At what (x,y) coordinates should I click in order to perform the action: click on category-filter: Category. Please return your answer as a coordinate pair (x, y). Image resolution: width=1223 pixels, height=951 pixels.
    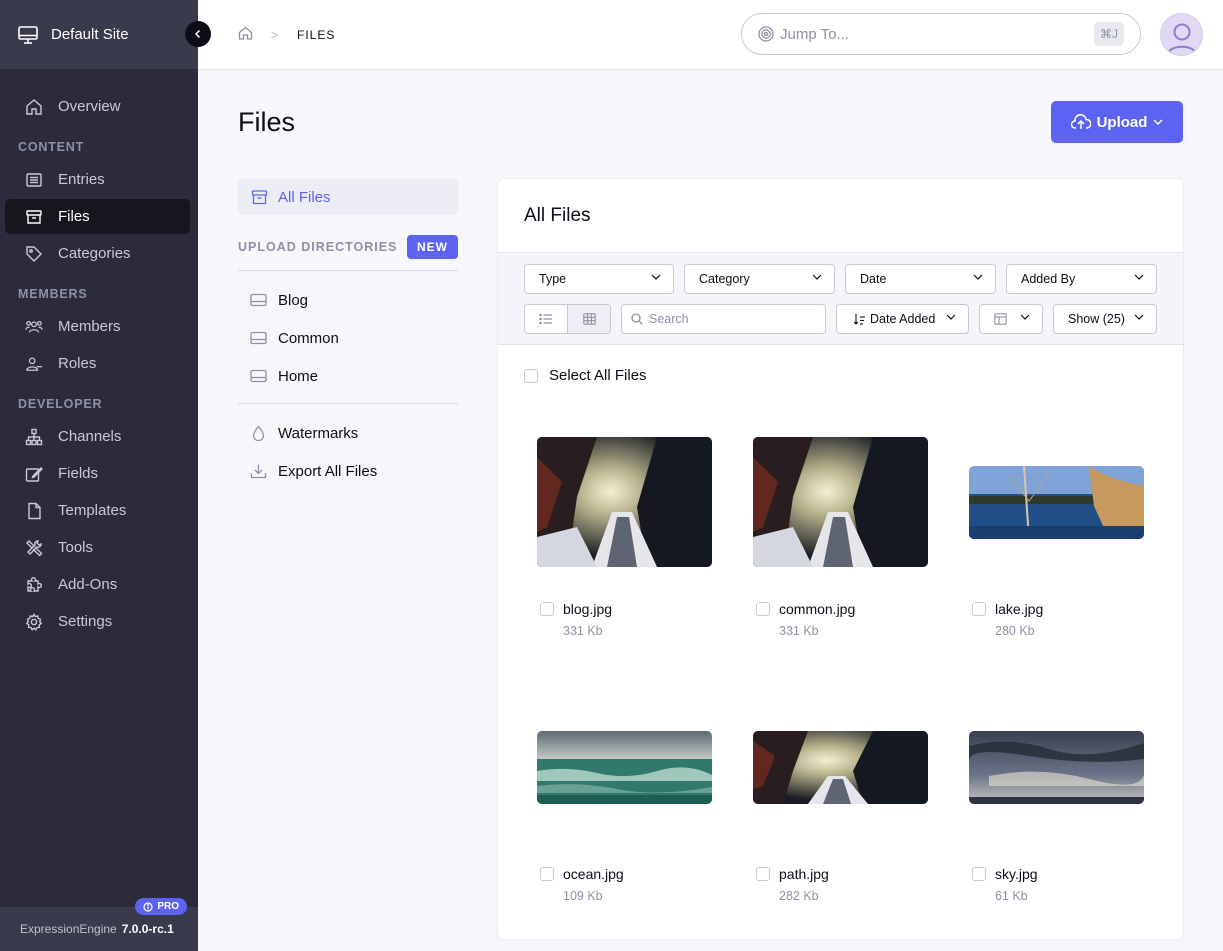
    Looking at the image, I should click on (759, 279).